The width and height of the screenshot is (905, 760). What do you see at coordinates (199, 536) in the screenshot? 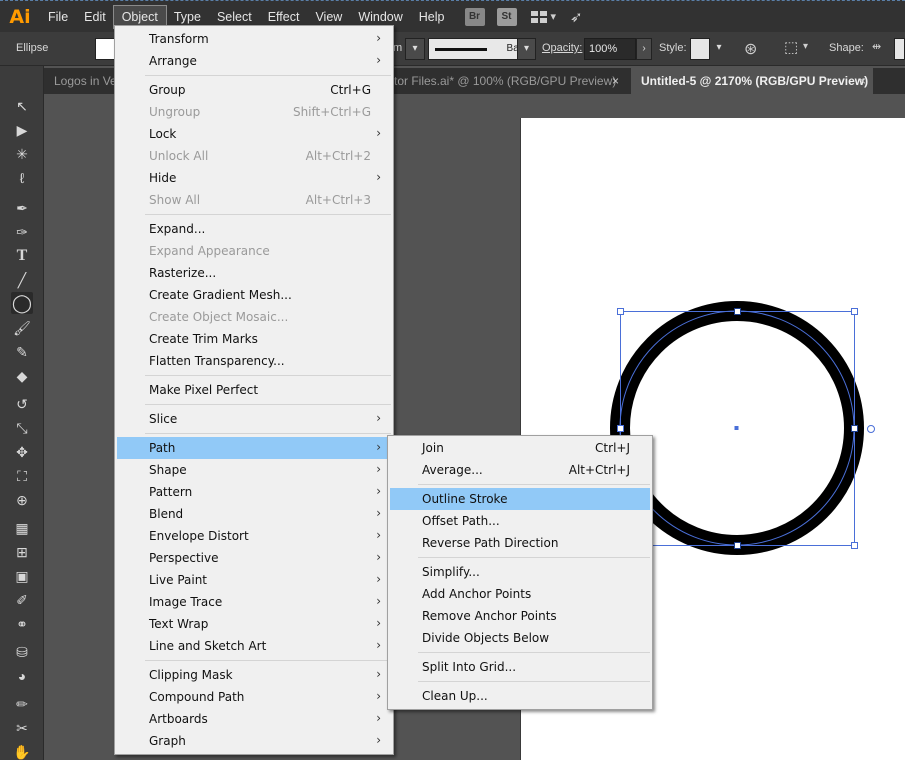
I see `menu-item-label: Envelope Distort` at bounding box center [199, 536].